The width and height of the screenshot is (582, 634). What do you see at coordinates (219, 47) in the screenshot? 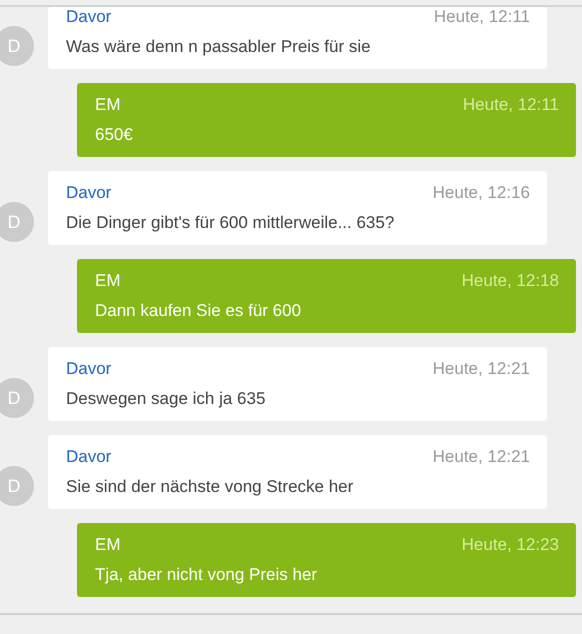
I see `message-text: Was wäre denn n passabler Preis für sie` at bounding box center [219, 47].